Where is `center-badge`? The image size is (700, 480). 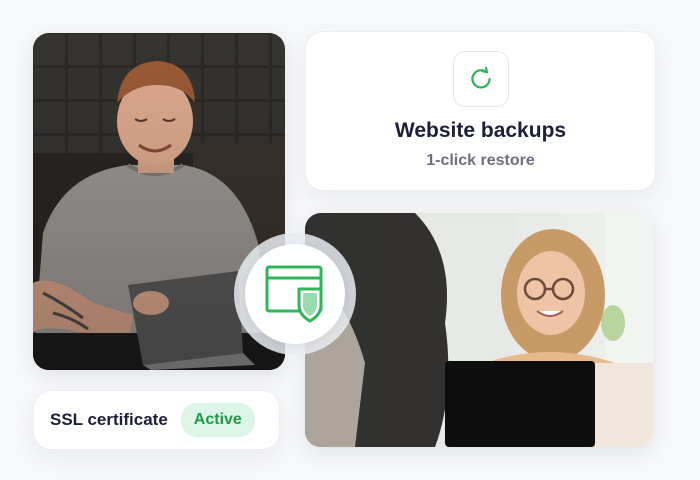 center-badge is located at coordinates (295, 294).